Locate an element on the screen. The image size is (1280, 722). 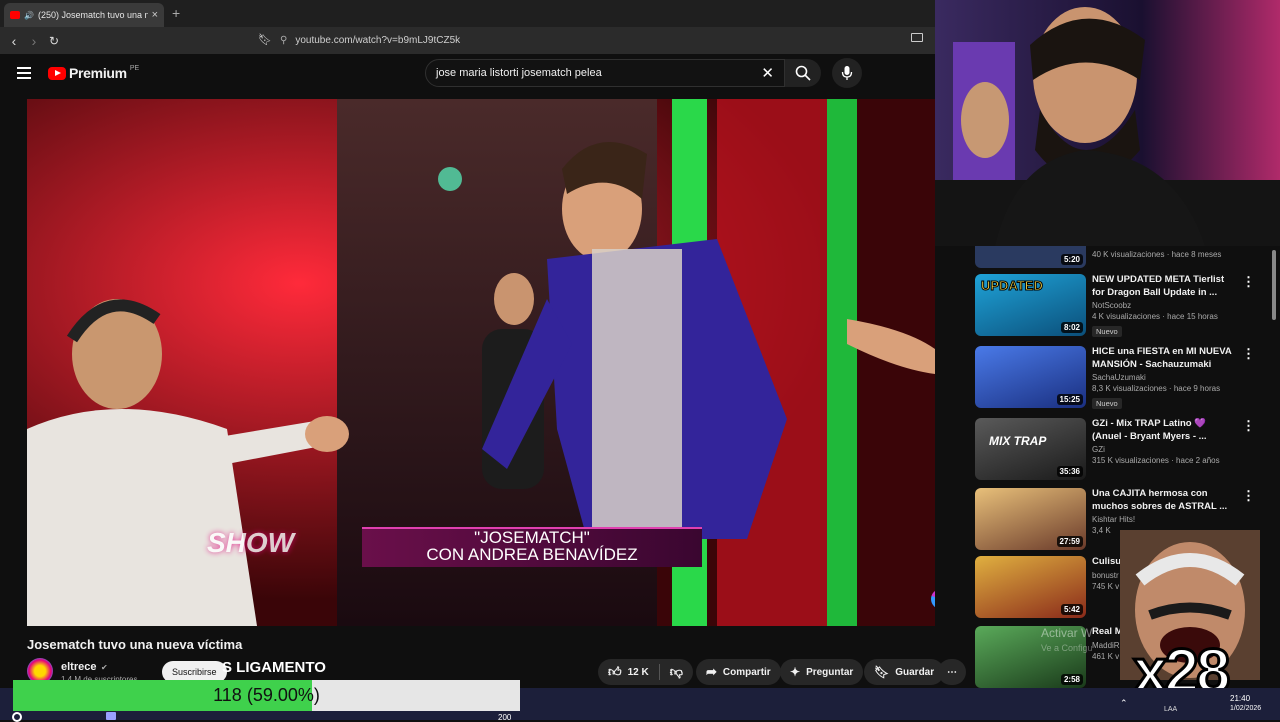
speaker-icon: 🔊 is located at coordinates (29, 15).